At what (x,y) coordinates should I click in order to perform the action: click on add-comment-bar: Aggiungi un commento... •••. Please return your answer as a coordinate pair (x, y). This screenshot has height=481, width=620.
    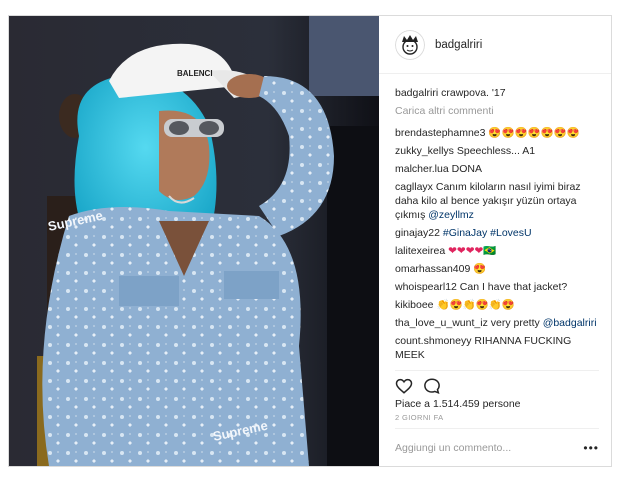
    Looking at the image, I should click on (497, 447).